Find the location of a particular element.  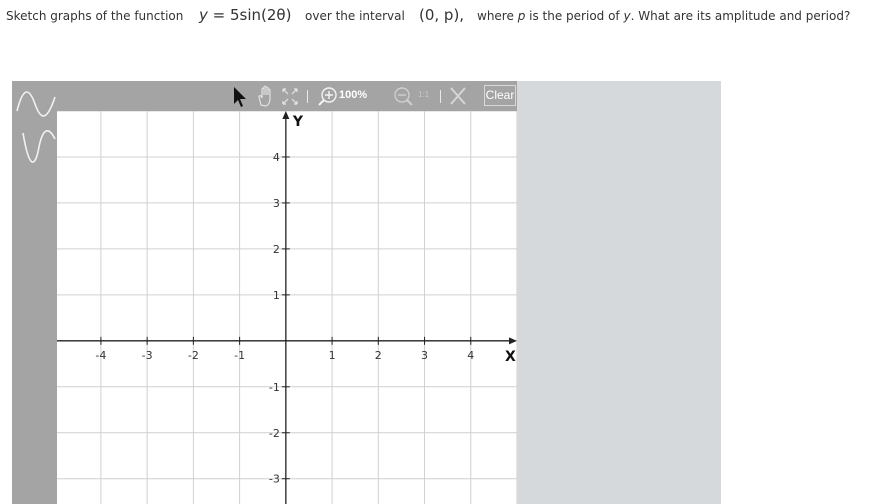

question-part-3a: where is located at coordinates (495, 16).